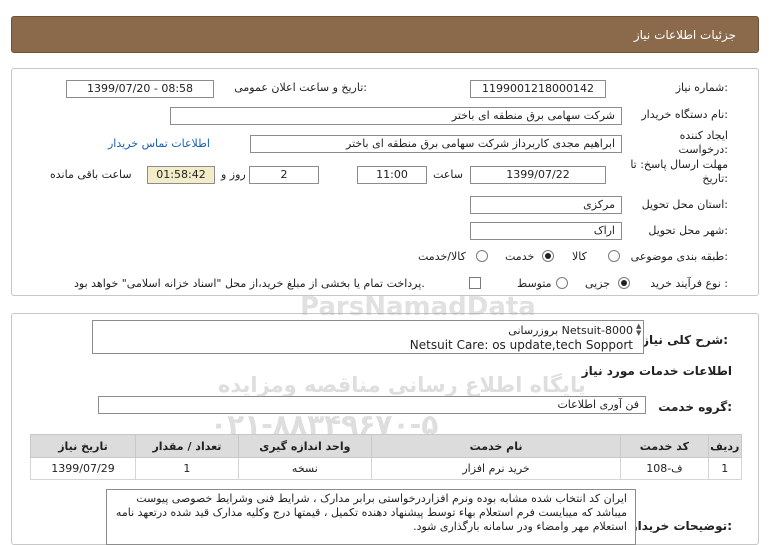 Image resolution: width=770 pixels, height=545 pixels. Describe the element at coordinates (418, 307) in the screenshot. I see `watermark-brand: ParsNamadData` at that location.